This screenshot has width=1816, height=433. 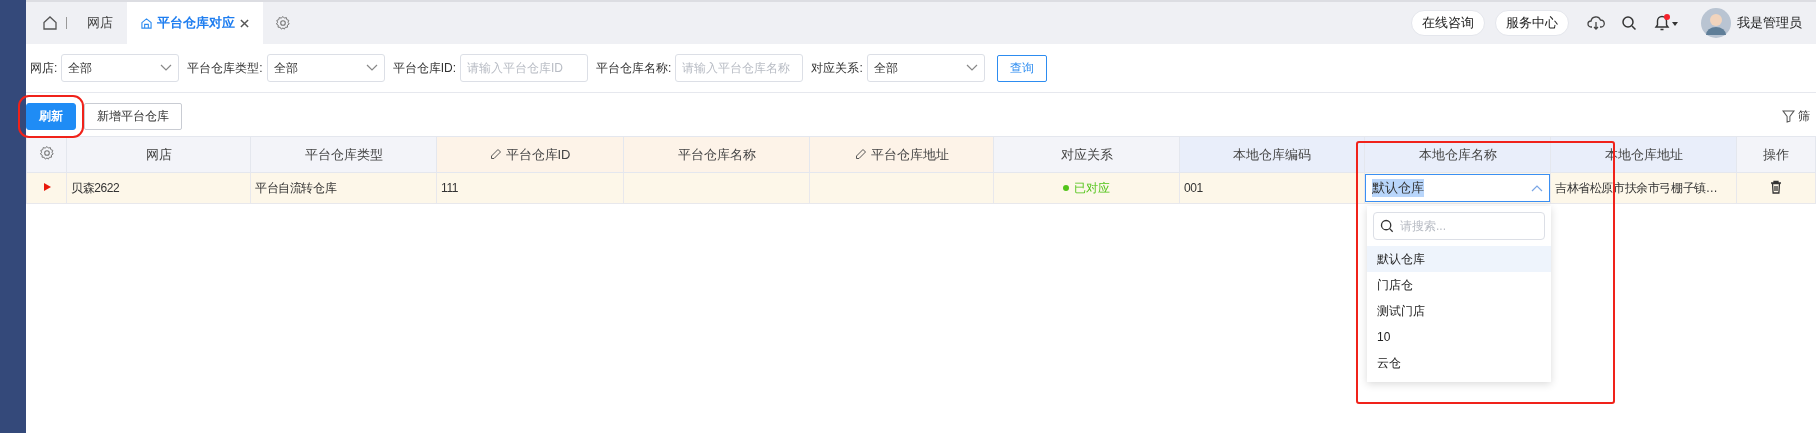 I want to click on filter-link: 筛, so click(x=1796, y=116).